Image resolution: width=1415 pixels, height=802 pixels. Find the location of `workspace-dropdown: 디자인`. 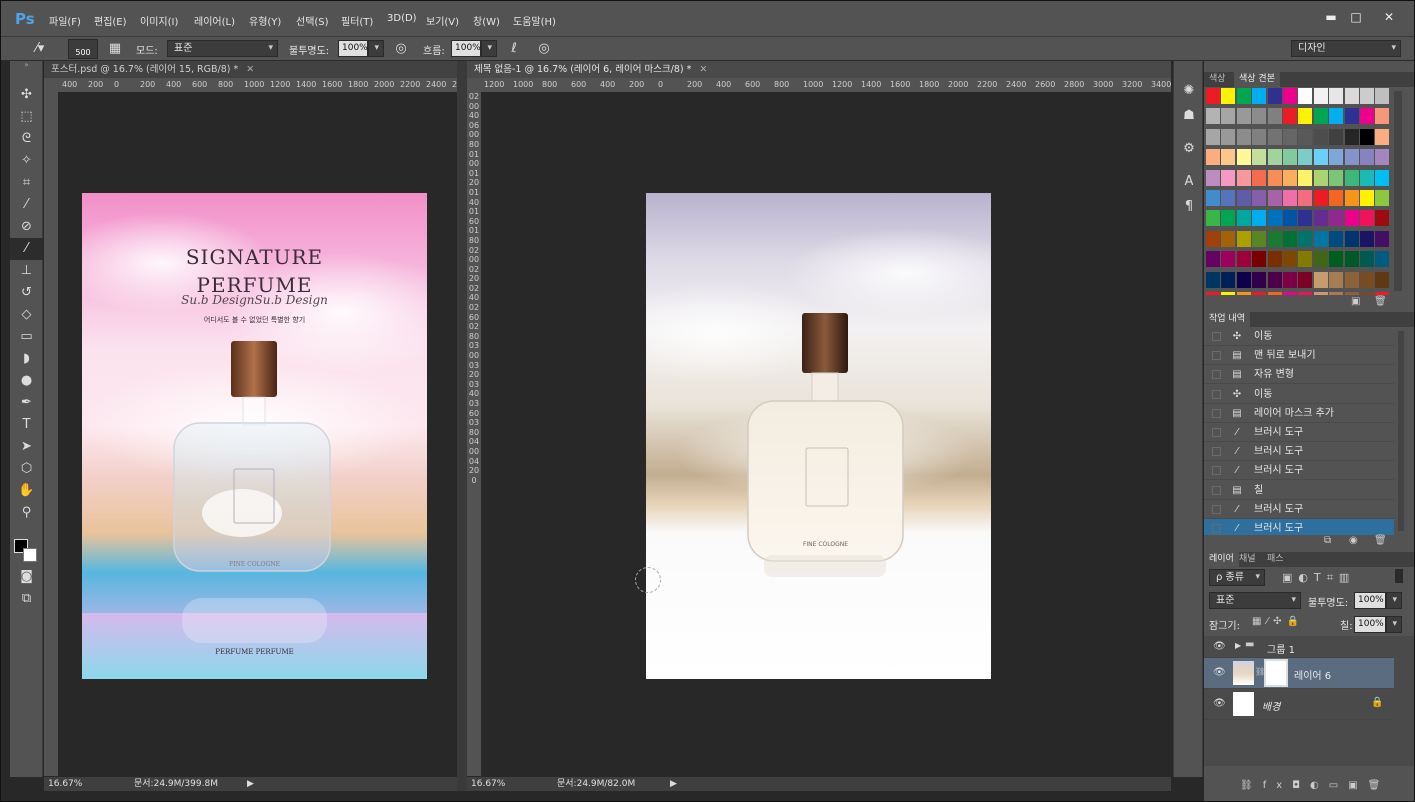

workspace-dropdown: 디자인 is located at coordinates (1346, 48).